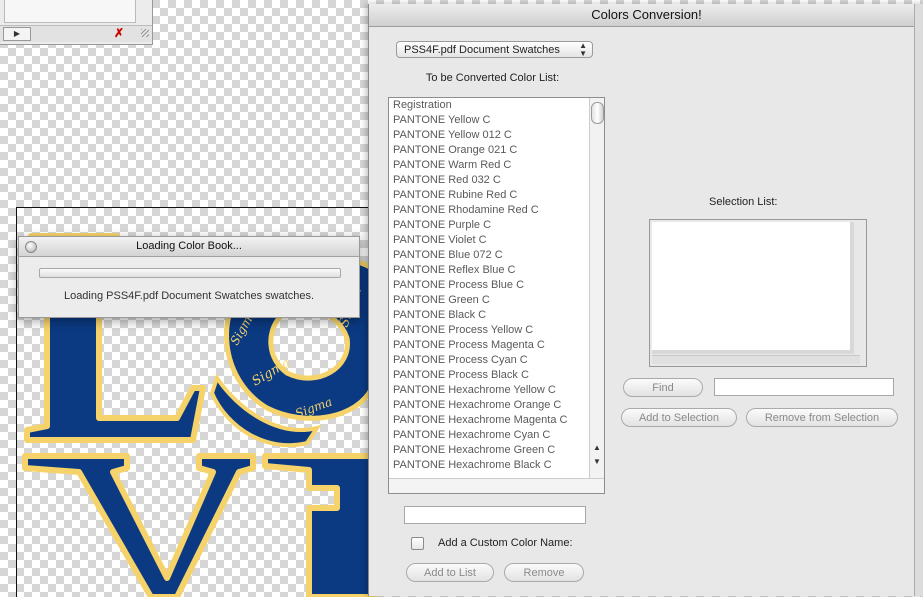 Image resolution: width=923 pixels, height=597 pixels. Describe the element at coordinates (489, 240) in the screenshot. I see `color-list-item: PANTONE Violet C` at that location.